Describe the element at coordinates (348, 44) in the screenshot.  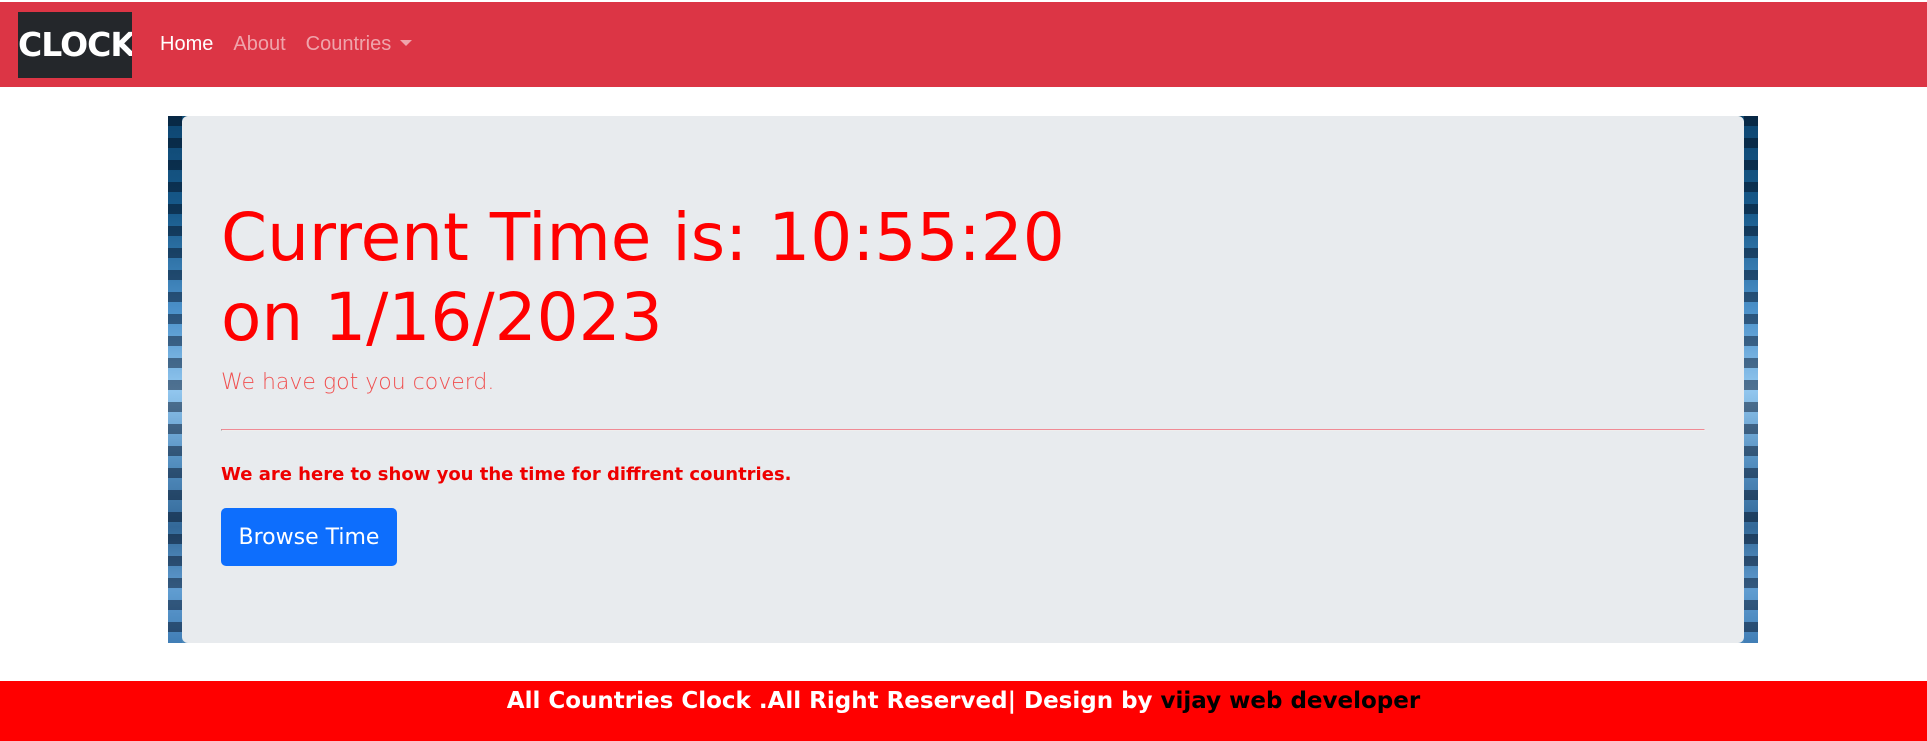
I see `nav-dropdown-countries-label: Countries` at that location.